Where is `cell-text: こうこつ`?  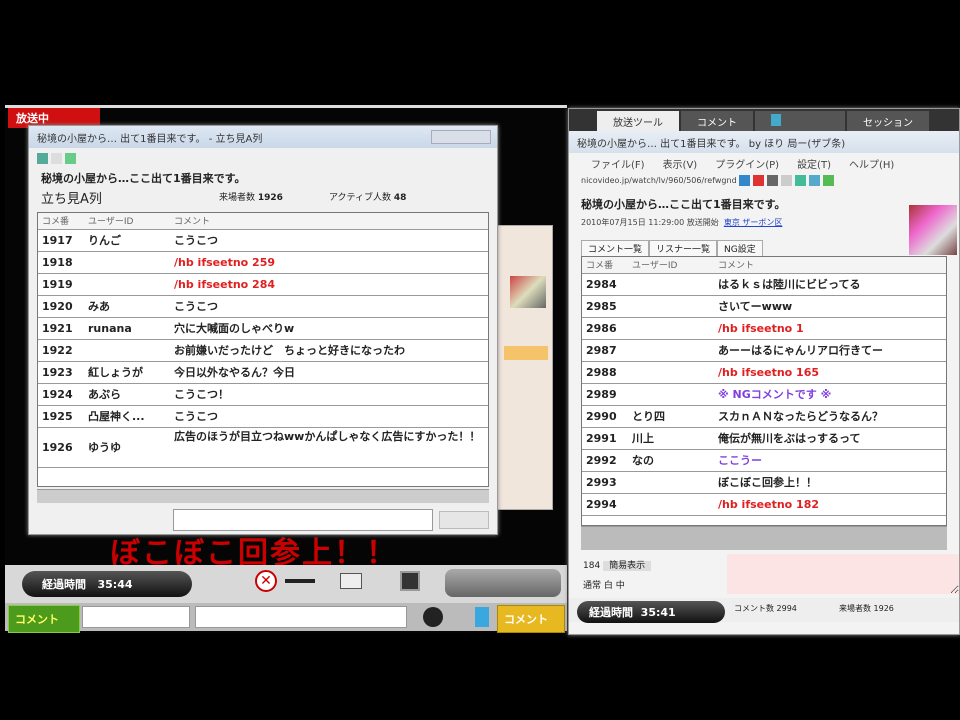
cell-text: こうこつ is located at coordinates (329, 306).